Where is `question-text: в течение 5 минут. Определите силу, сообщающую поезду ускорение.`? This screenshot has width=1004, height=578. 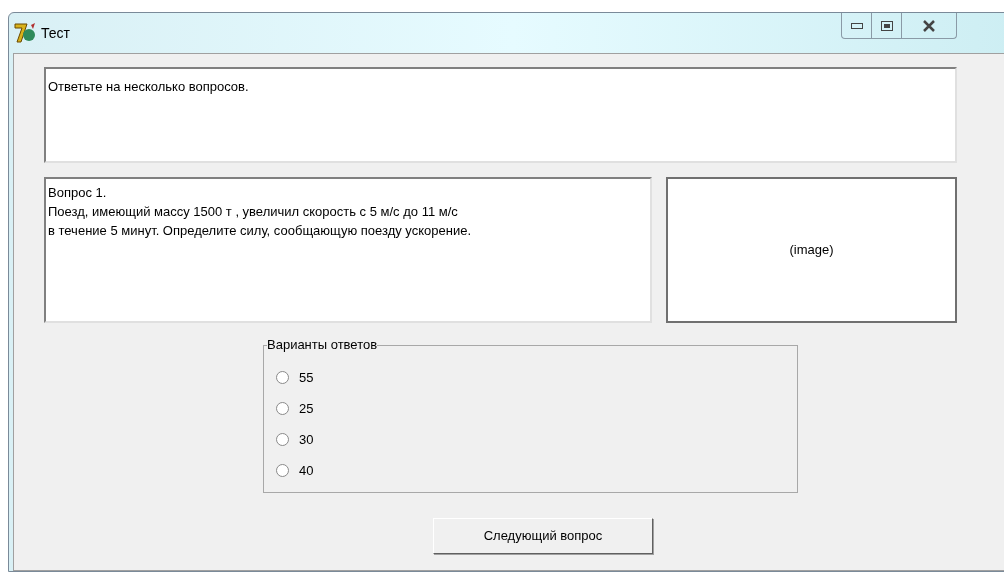
question-text: в течение 5 минут. Определите силу, сообщающую поезду ускорение. is located at coordinates (260, 231).